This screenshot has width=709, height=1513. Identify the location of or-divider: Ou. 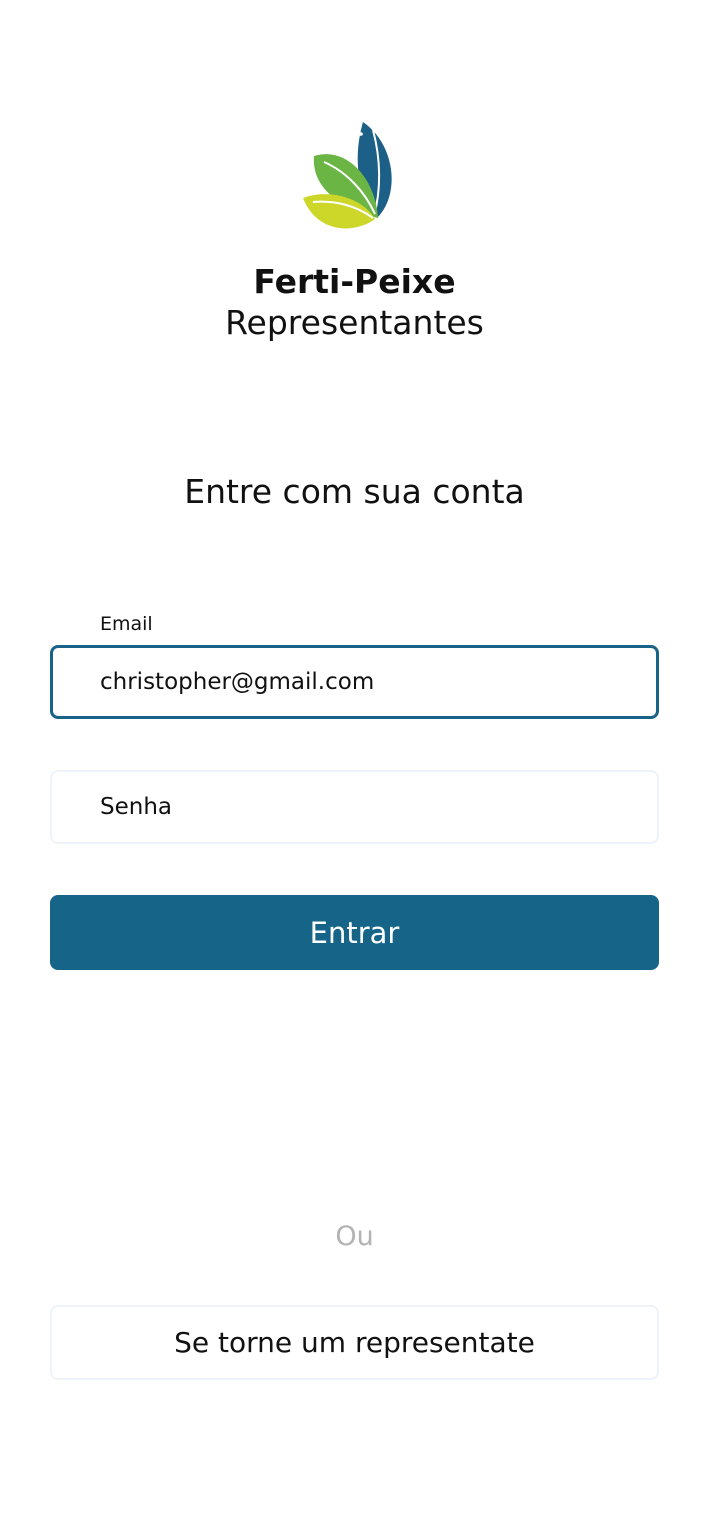
(354, 1236).